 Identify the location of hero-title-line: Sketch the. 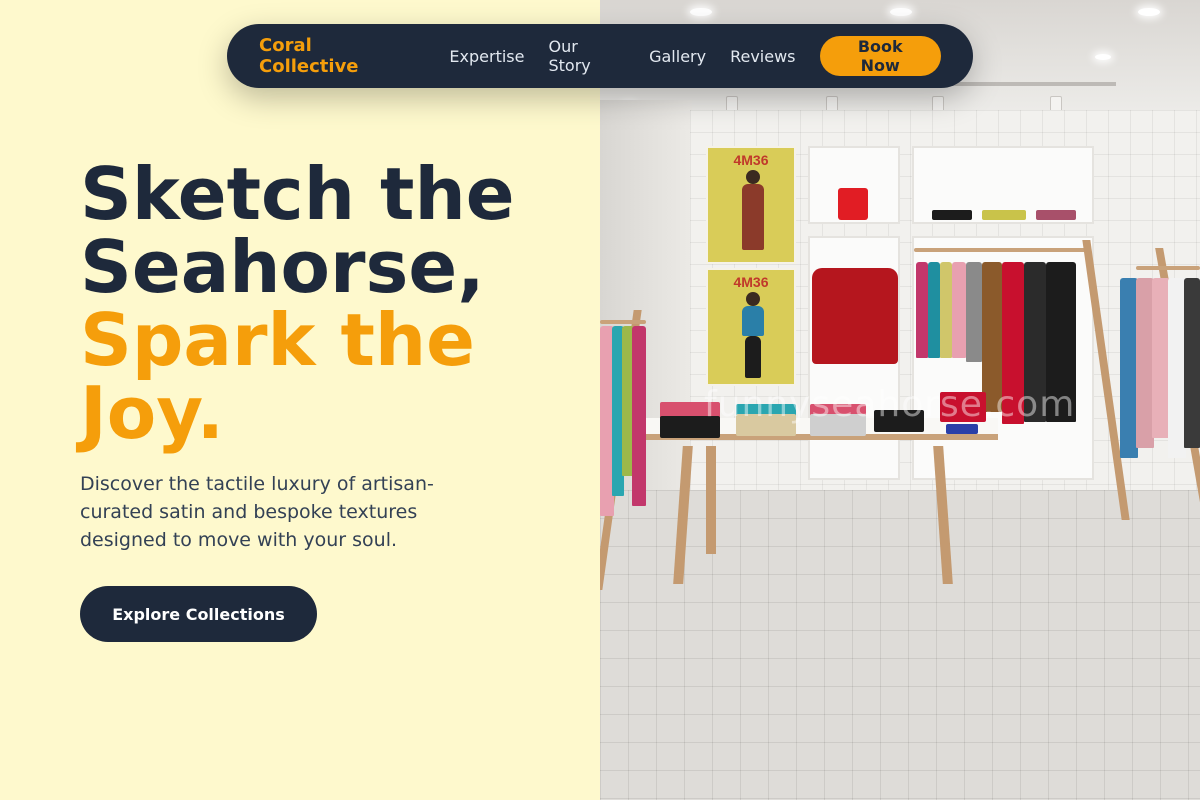
(297, 194).